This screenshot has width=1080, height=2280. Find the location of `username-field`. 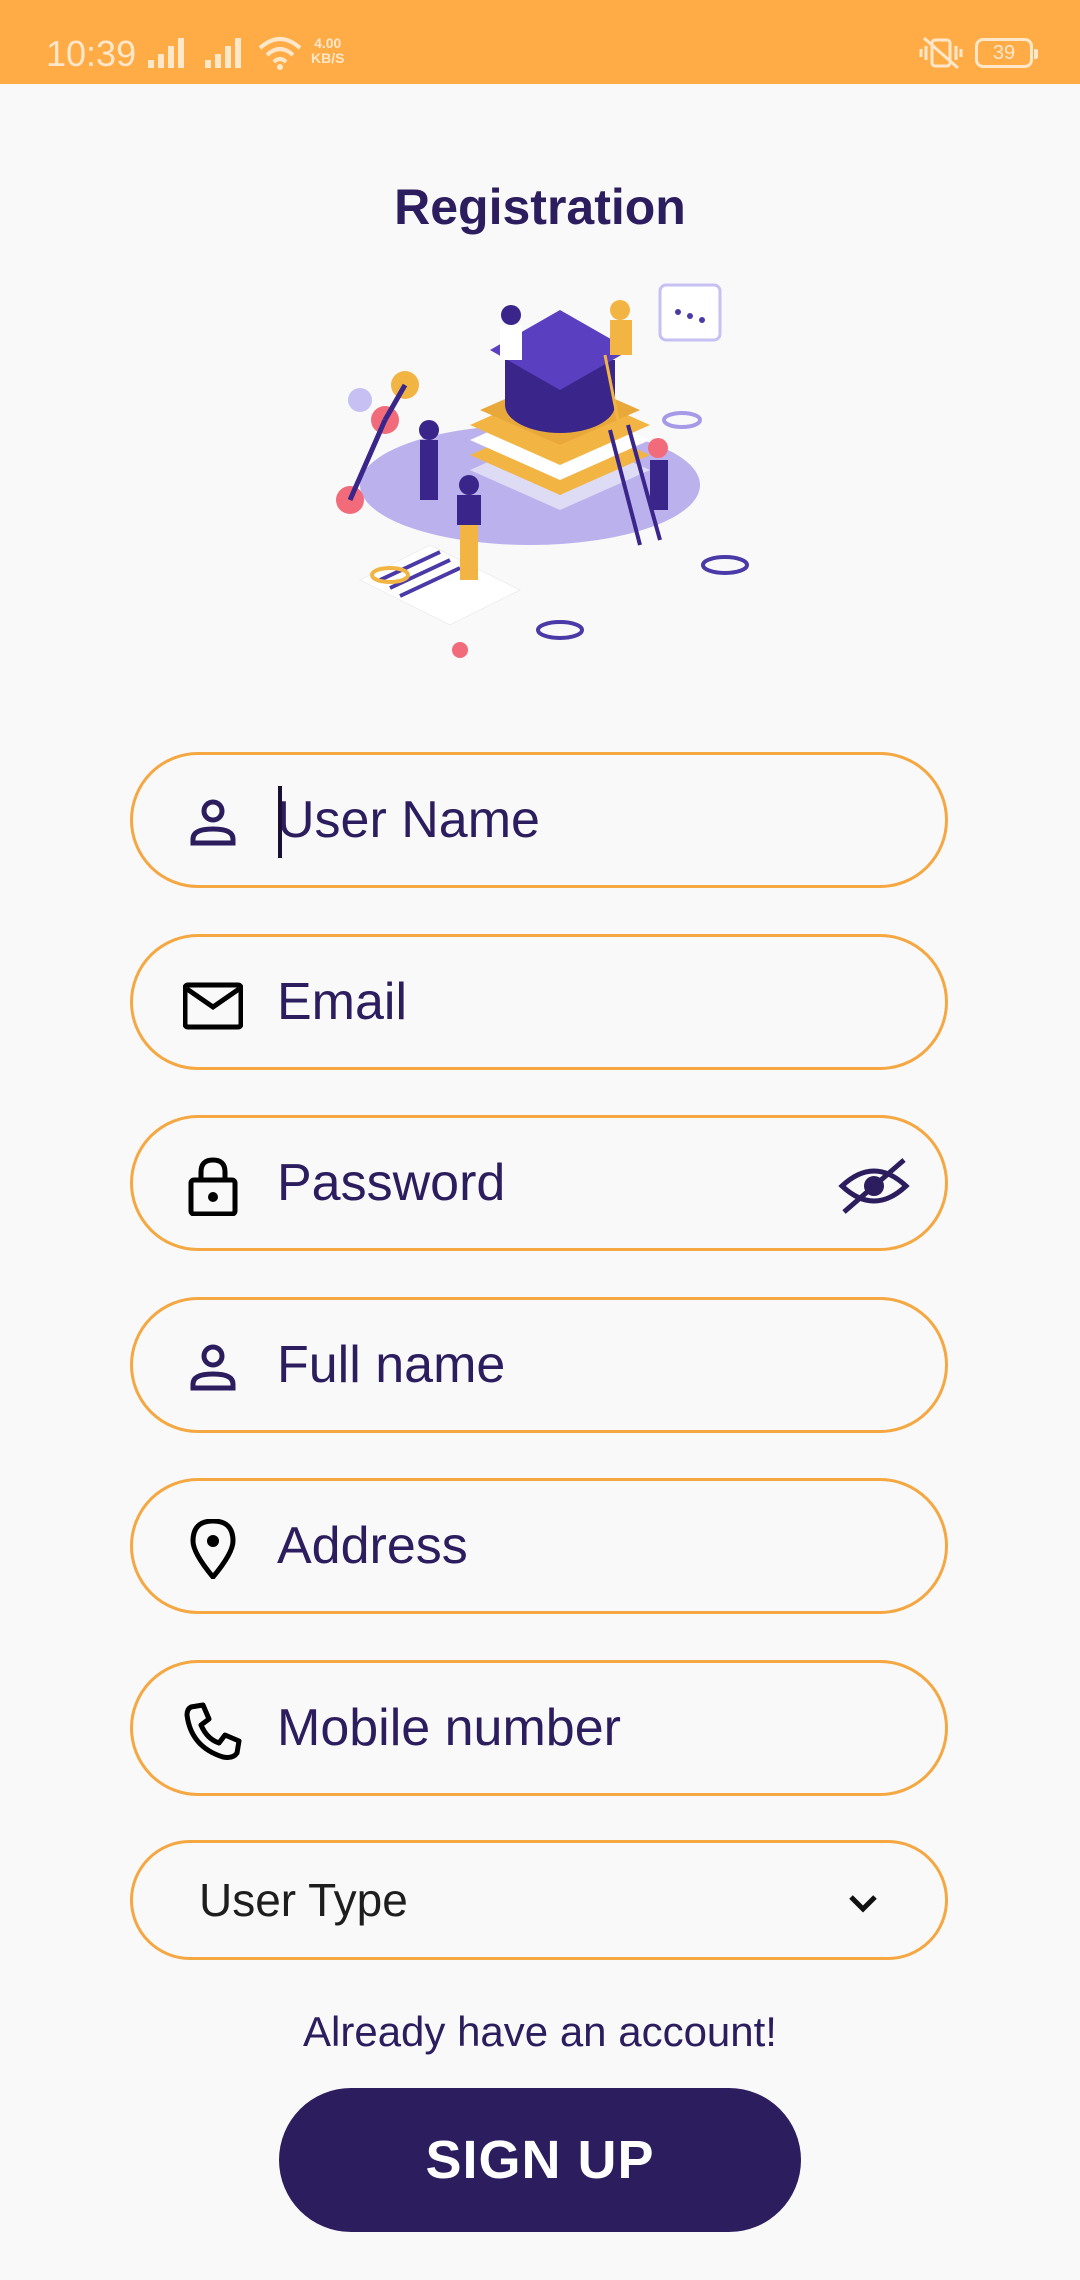

username-field is located at coordinates (539, 820).